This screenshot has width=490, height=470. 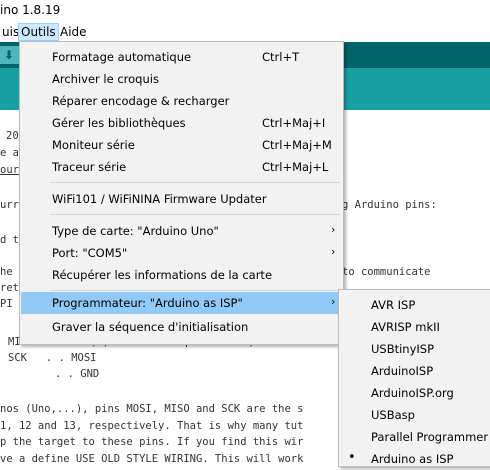 I want to click on programmer-arduino-as-isp: • Arduino as ISP, so click(x=415, y=459).